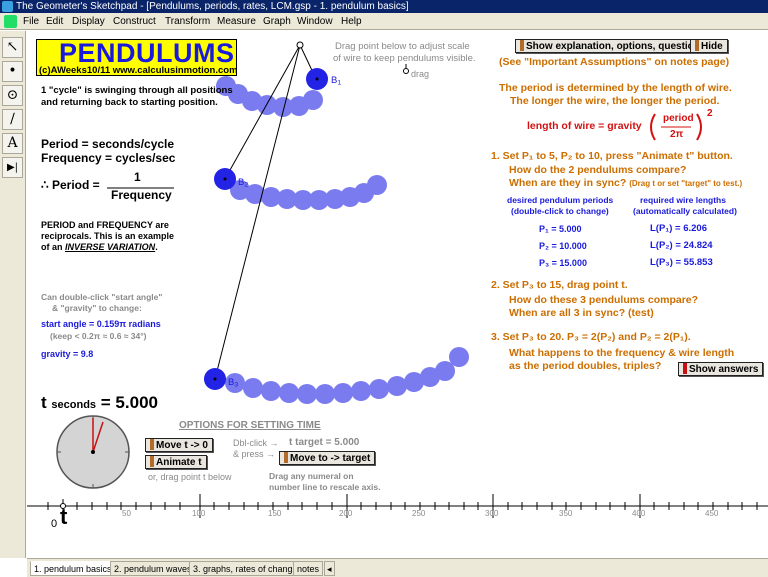  I want to click on text-tool-icon: A, so click(12, 143).